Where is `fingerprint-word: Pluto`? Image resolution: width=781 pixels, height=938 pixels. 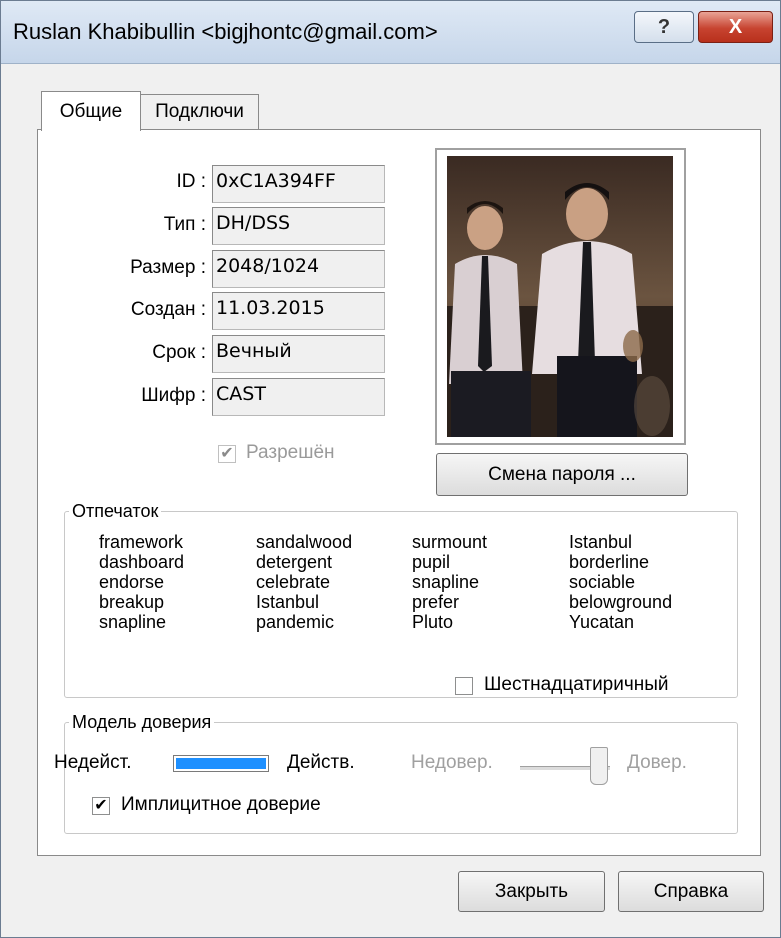
fingerprint-word: Pluto is located at coordinates (433, 622).